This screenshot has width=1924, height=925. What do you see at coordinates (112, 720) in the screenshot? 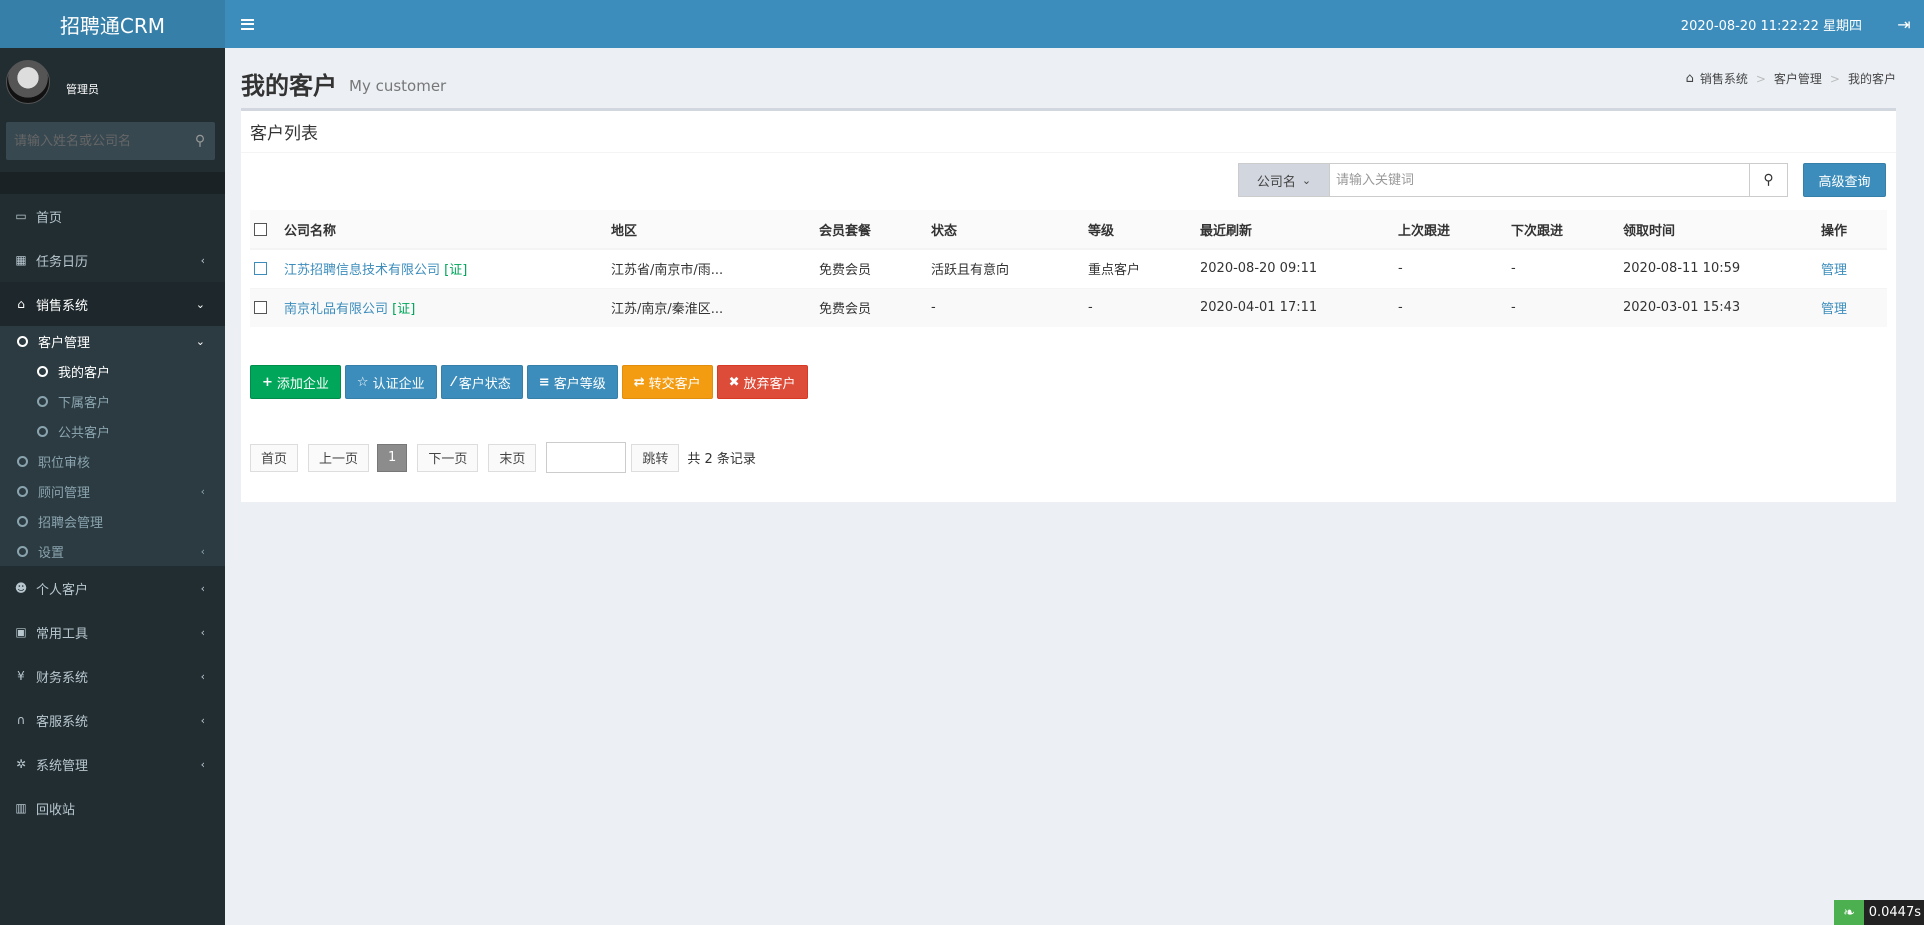
I see `sidebar-item-service: ∩ 客服系统 ‹` at bounding box center [112, 720].